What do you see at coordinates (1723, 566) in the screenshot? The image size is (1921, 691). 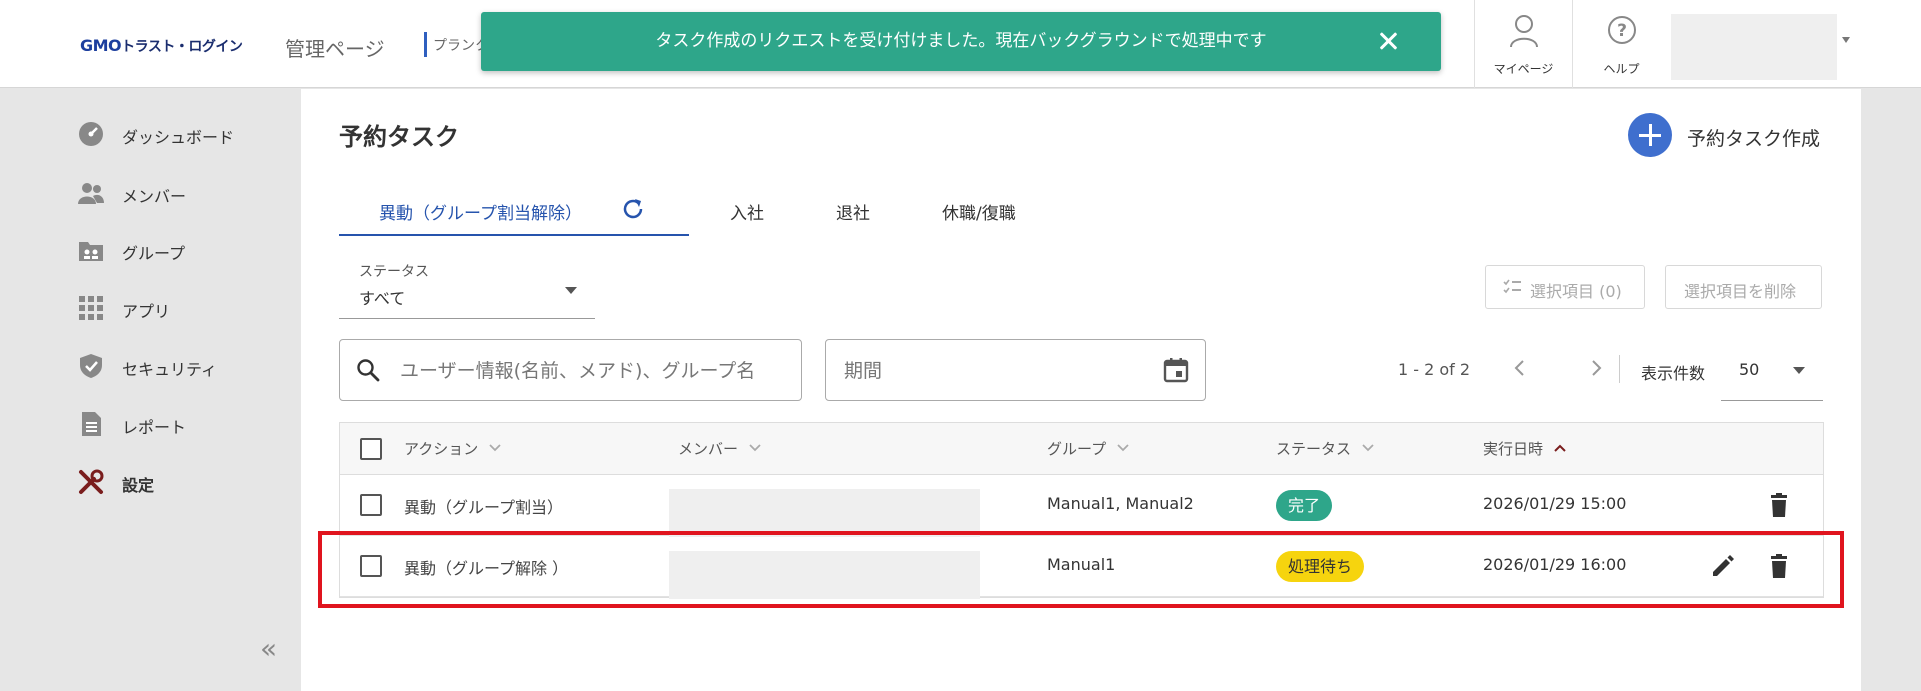 I see `pencil-icon` at bounding box center [1723, 566].